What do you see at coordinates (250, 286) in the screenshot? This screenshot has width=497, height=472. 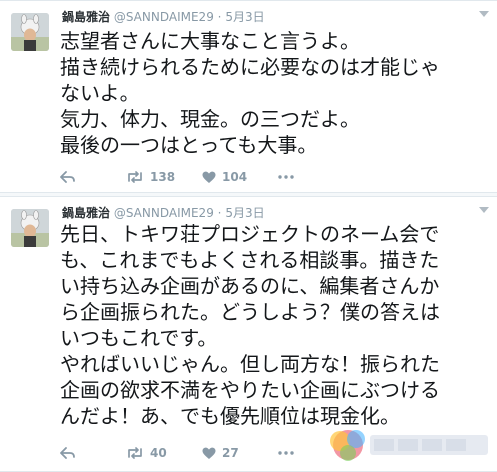 I see `tweet-text-line: い持ち込み企画があるのに、編集者さんか` at bounding box center [250, 286].